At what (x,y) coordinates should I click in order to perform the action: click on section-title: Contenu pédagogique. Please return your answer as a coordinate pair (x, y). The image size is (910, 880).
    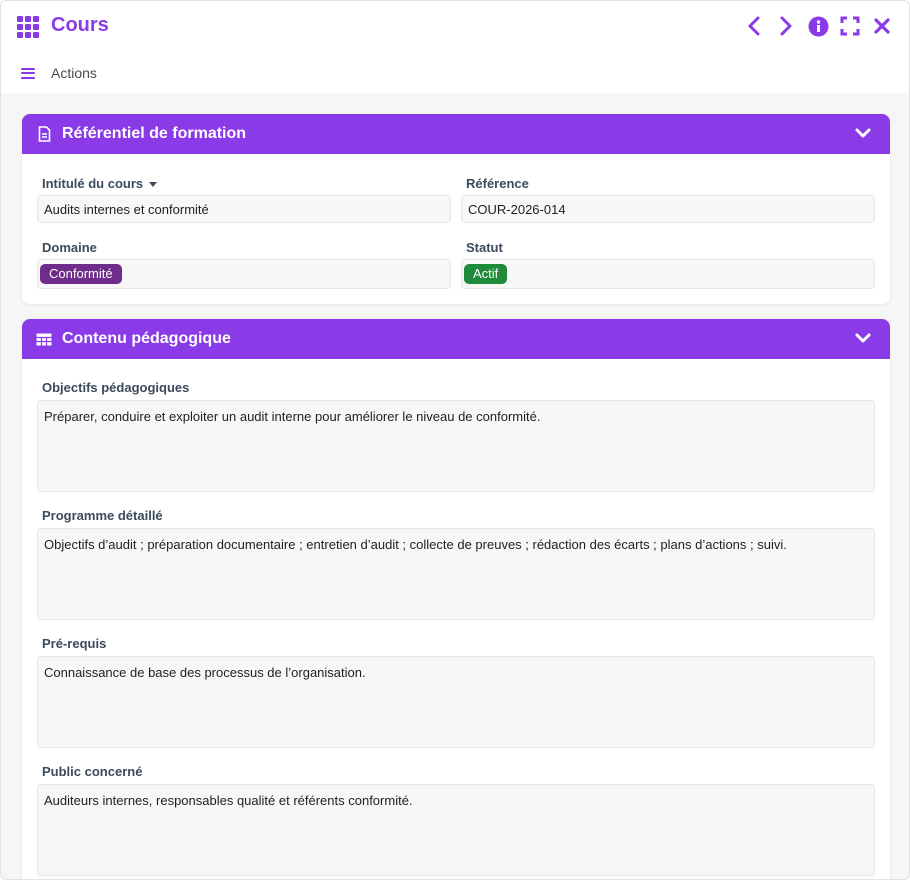
    Looking at the image, I should click on (146, 338).